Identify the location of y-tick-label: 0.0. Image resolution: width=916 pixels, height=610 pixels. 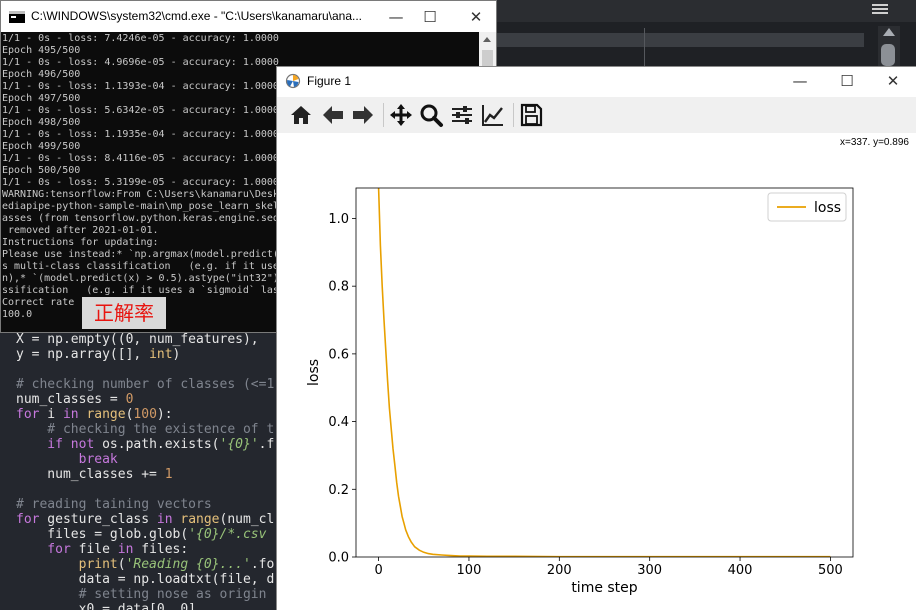
(338, 558).